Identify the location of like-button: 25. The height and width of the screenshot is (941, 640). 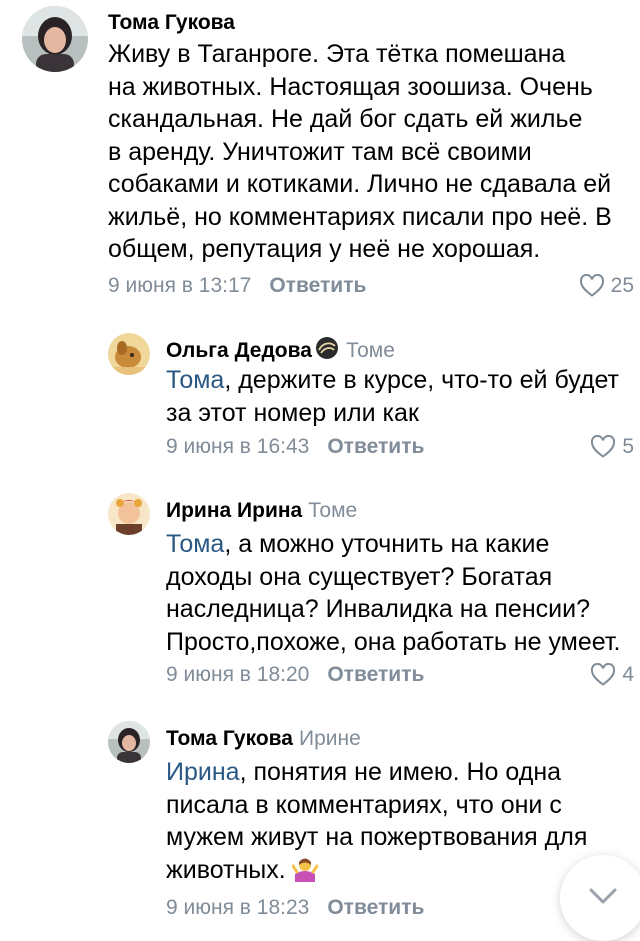
(606, 286).